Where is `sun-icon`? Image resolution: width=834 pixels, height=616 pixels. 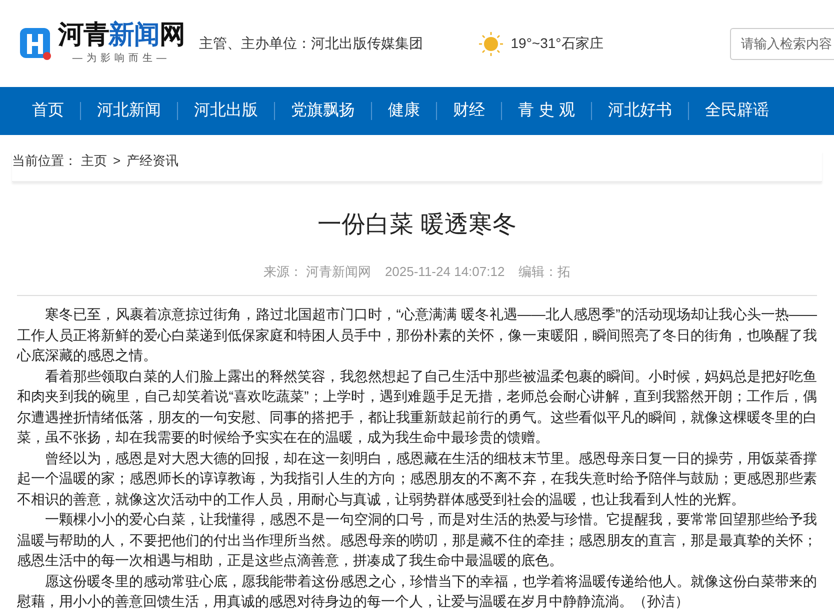 sun-icon is located at coordinates (490, 44).